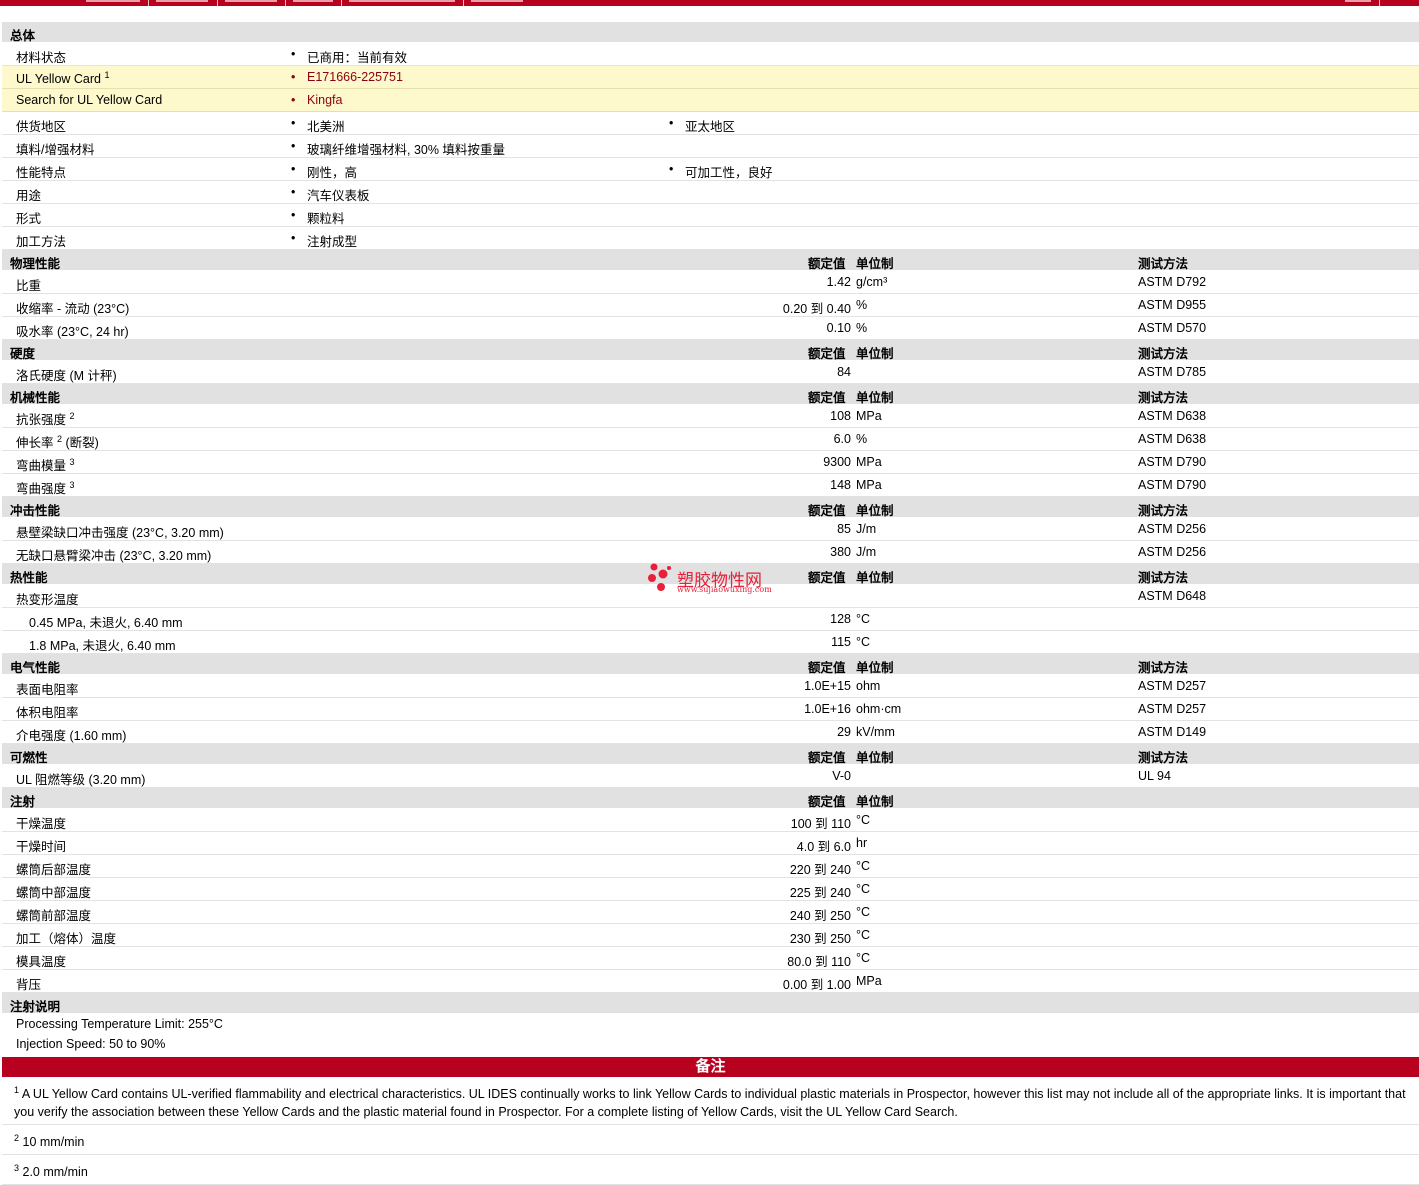 The height and width of the screenshot is (1185, 1419). I want to click on section-title: 硬度, so click(23, 354).